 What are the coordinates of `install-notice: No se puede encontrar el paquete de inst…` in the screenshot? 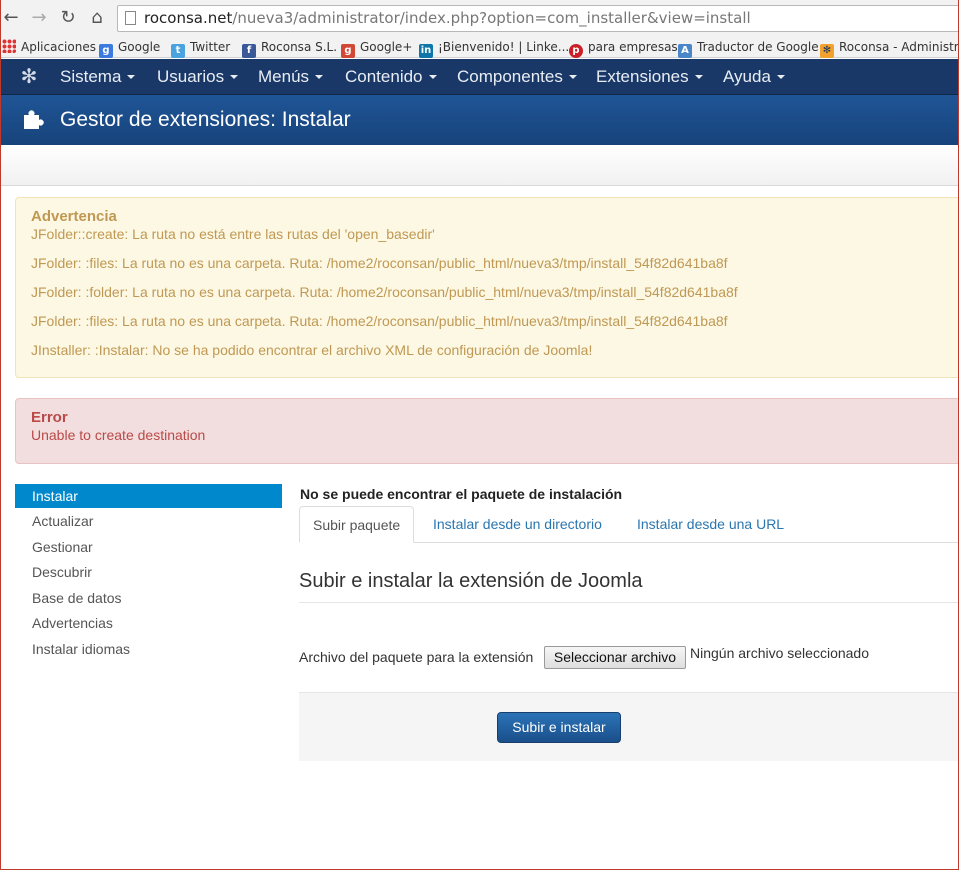 It's located at (461, 494).